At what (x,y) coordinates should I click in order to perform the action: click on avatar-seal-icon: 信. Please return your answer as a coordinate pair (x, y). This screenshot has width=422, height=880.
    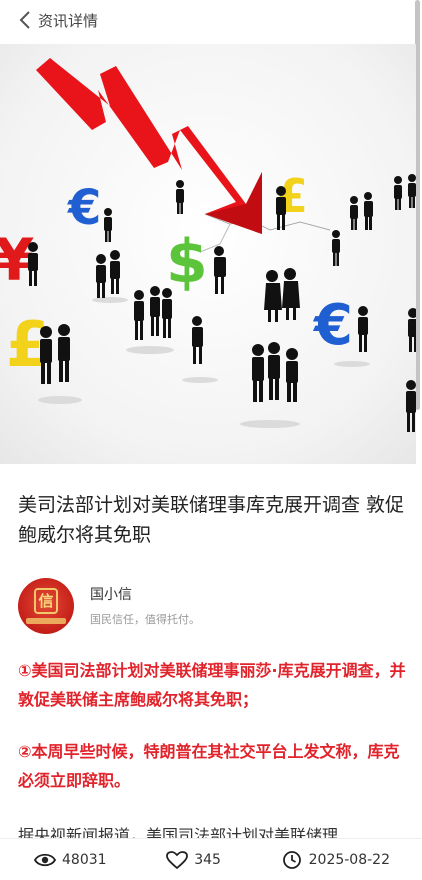
    Looking at the image, I should click on (46, 601).